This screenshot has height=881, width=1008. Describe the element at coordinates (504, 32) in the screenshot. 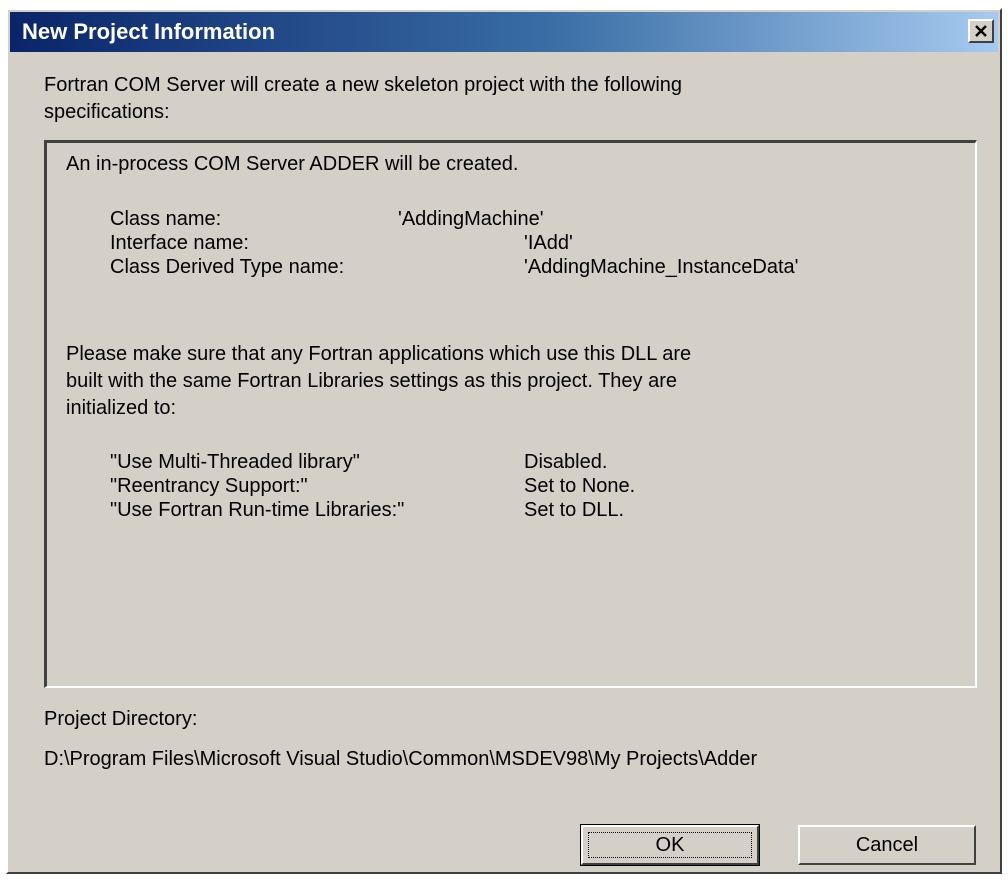

I see `title-bar: New Project Information` at that location.